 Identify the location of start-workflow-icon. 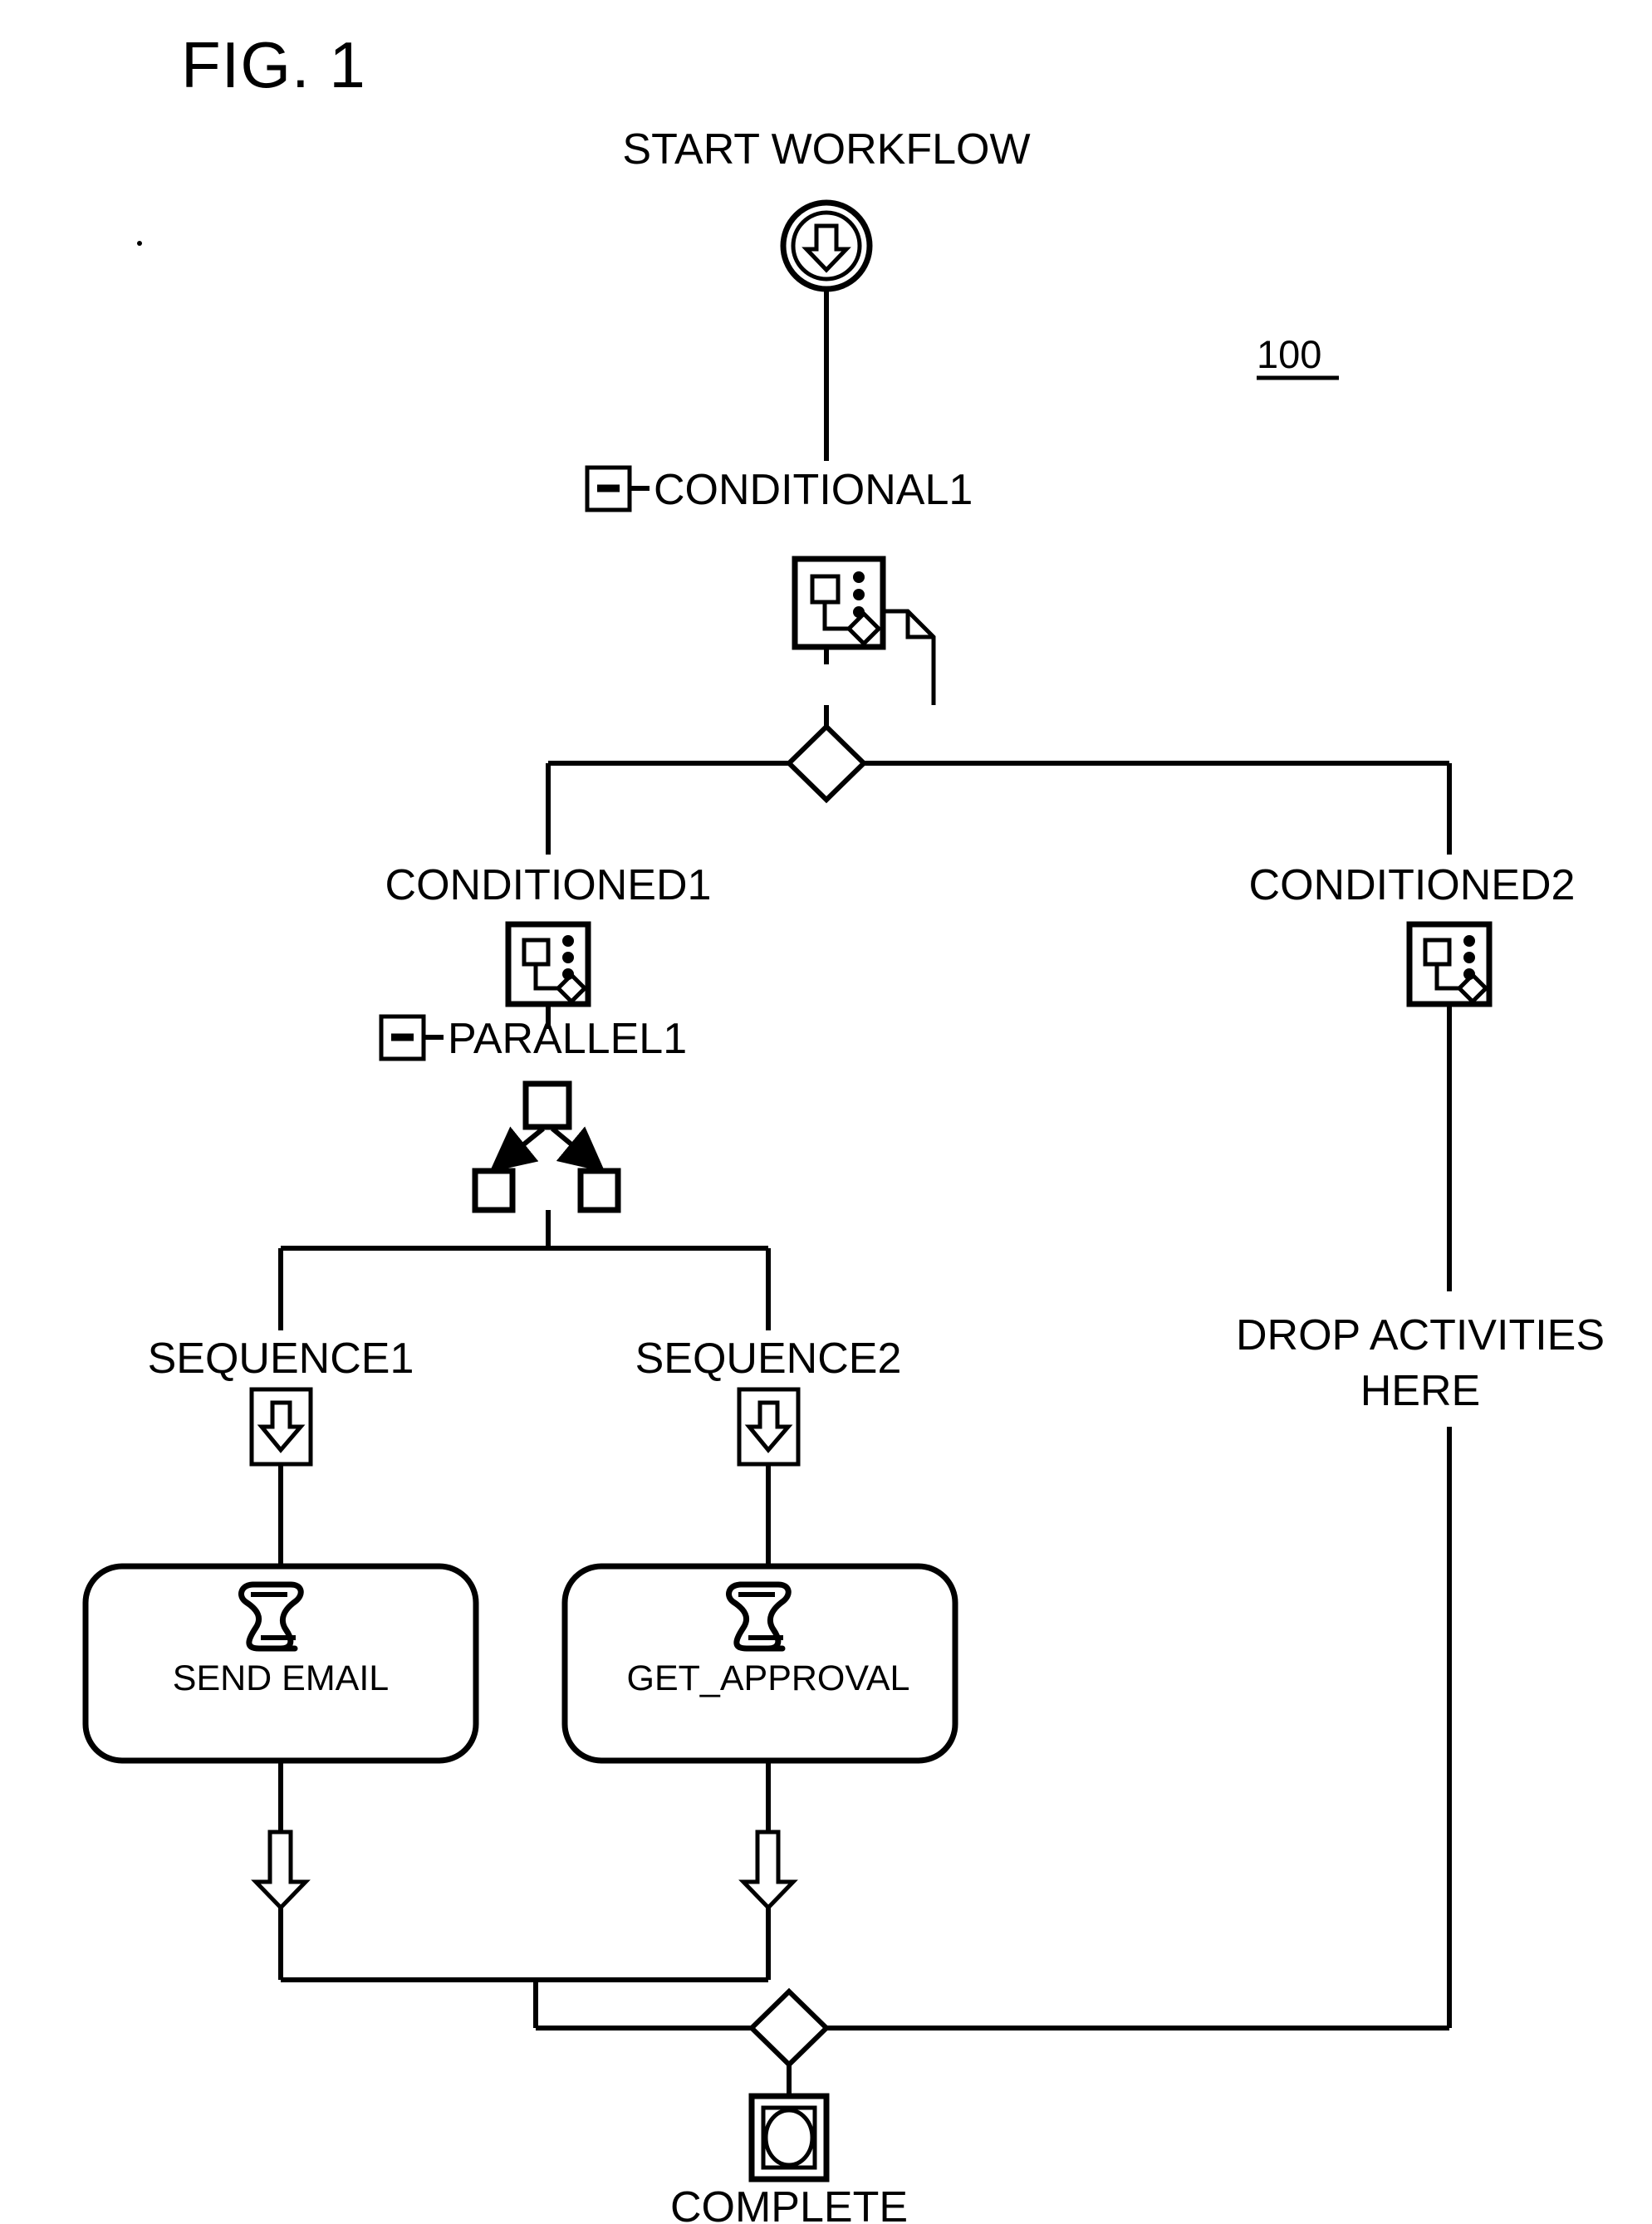
(826, 245).